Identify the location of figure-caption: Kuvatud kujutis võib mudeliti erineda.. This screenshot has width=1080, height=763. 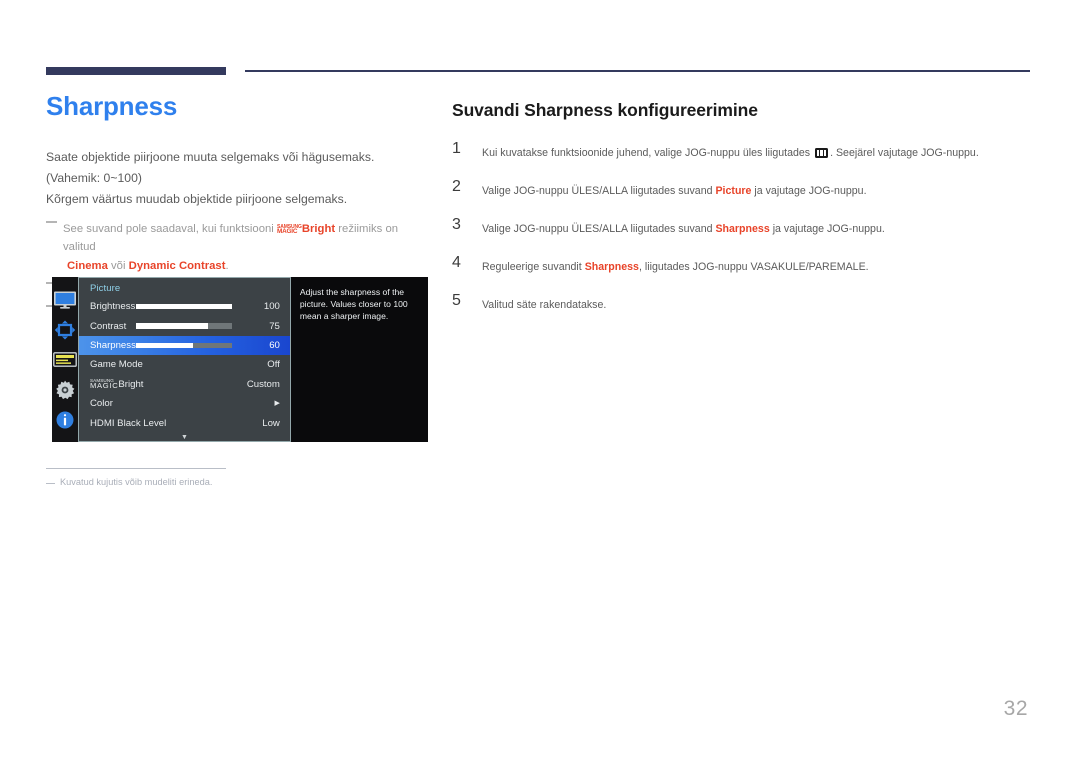
(226, 482).